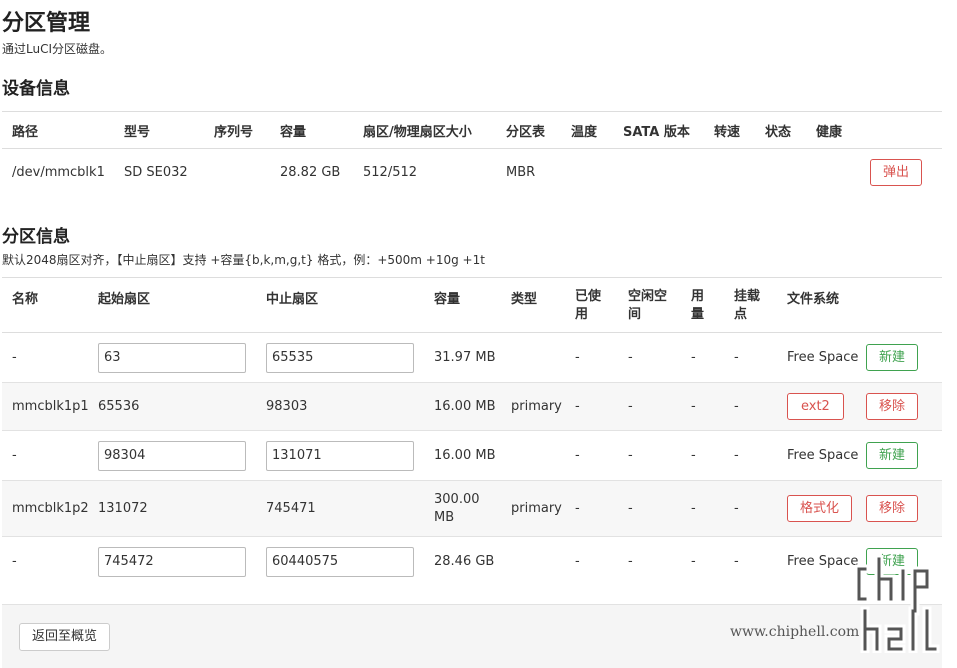 The width and height of the screenshot is (957, 668). Describe the element at coordinates (521, 172) in the screenshot. I see `device-partition-table: MBR` at that location.